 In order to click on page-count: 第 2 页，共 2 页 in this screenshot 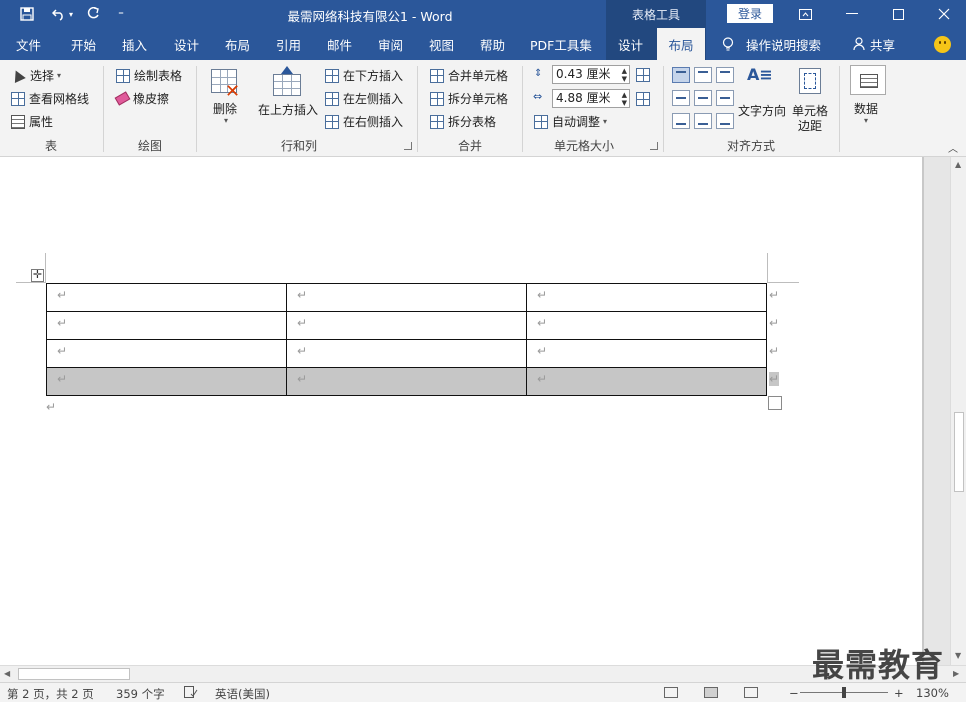, I will do `click(50, 694)`.